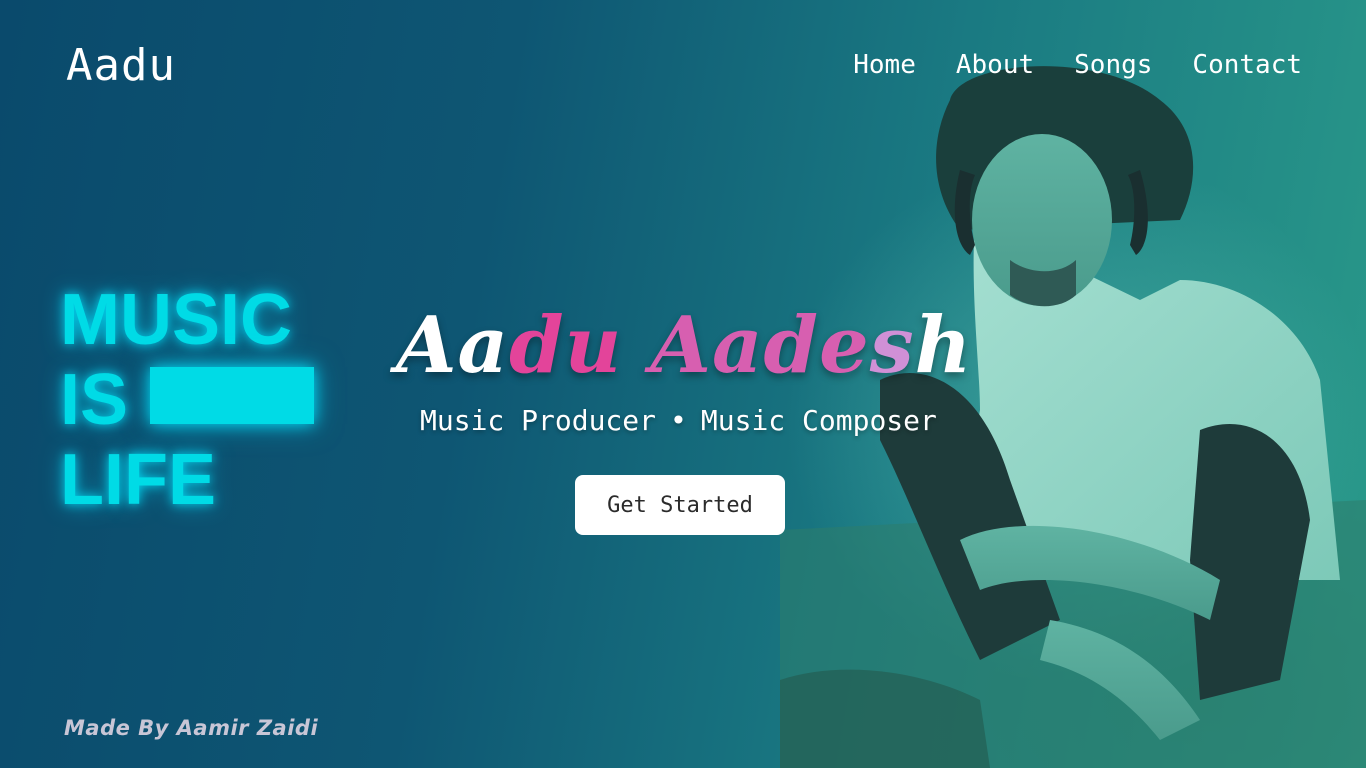 This screenshot has height=768, width=1366. What do you see at coordinates (995, 65) in the screenshot?
I see `nav-about: About` at bounding box center [995, 65].